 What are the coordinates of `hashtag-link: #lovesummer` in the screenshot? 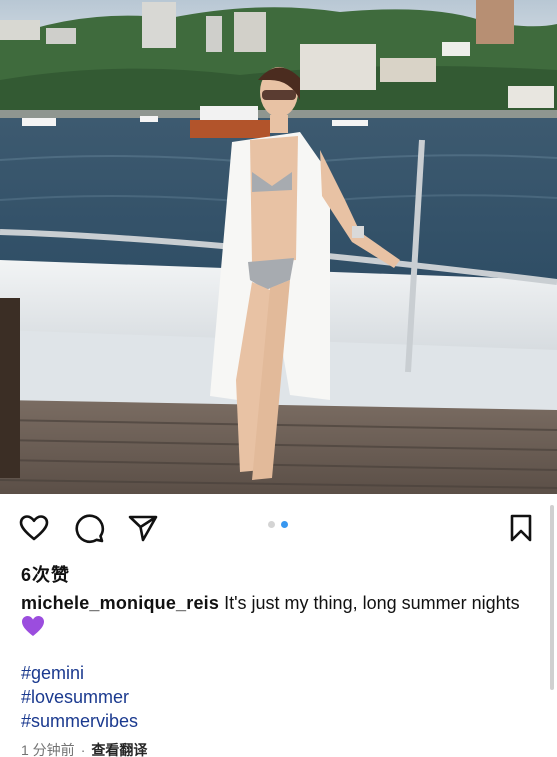 It's located at (79, 697).